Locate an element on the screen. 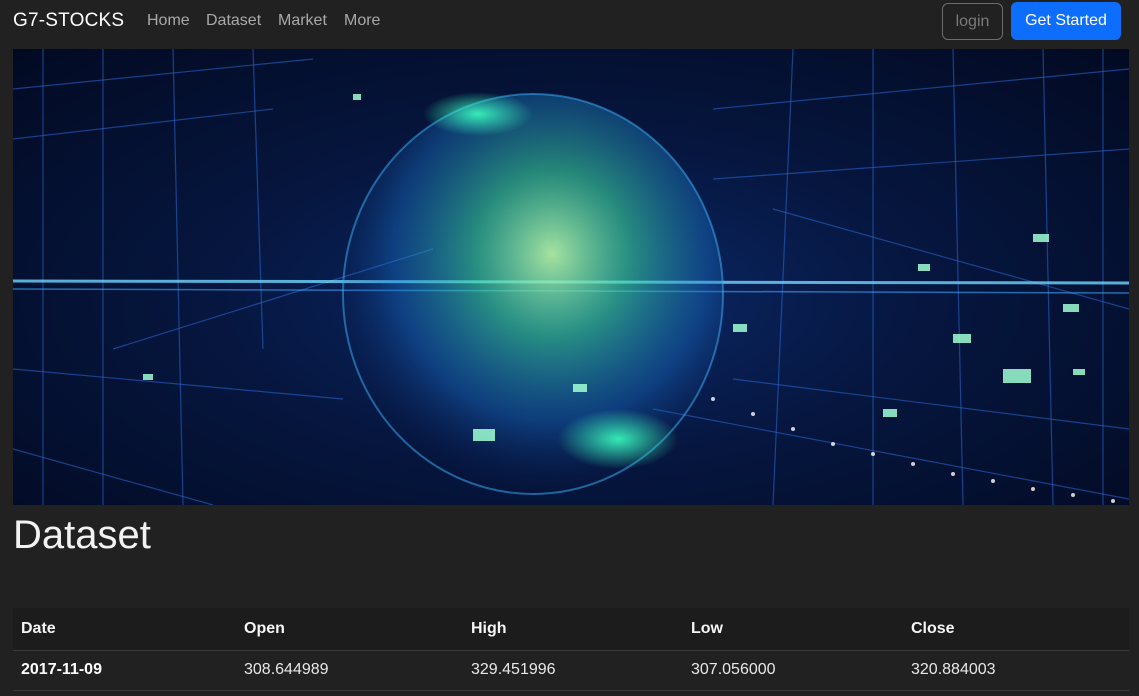 This screenshot has height=696, width=1139. nav-link-dataset: Dataset is located at coordinates (233, 21).